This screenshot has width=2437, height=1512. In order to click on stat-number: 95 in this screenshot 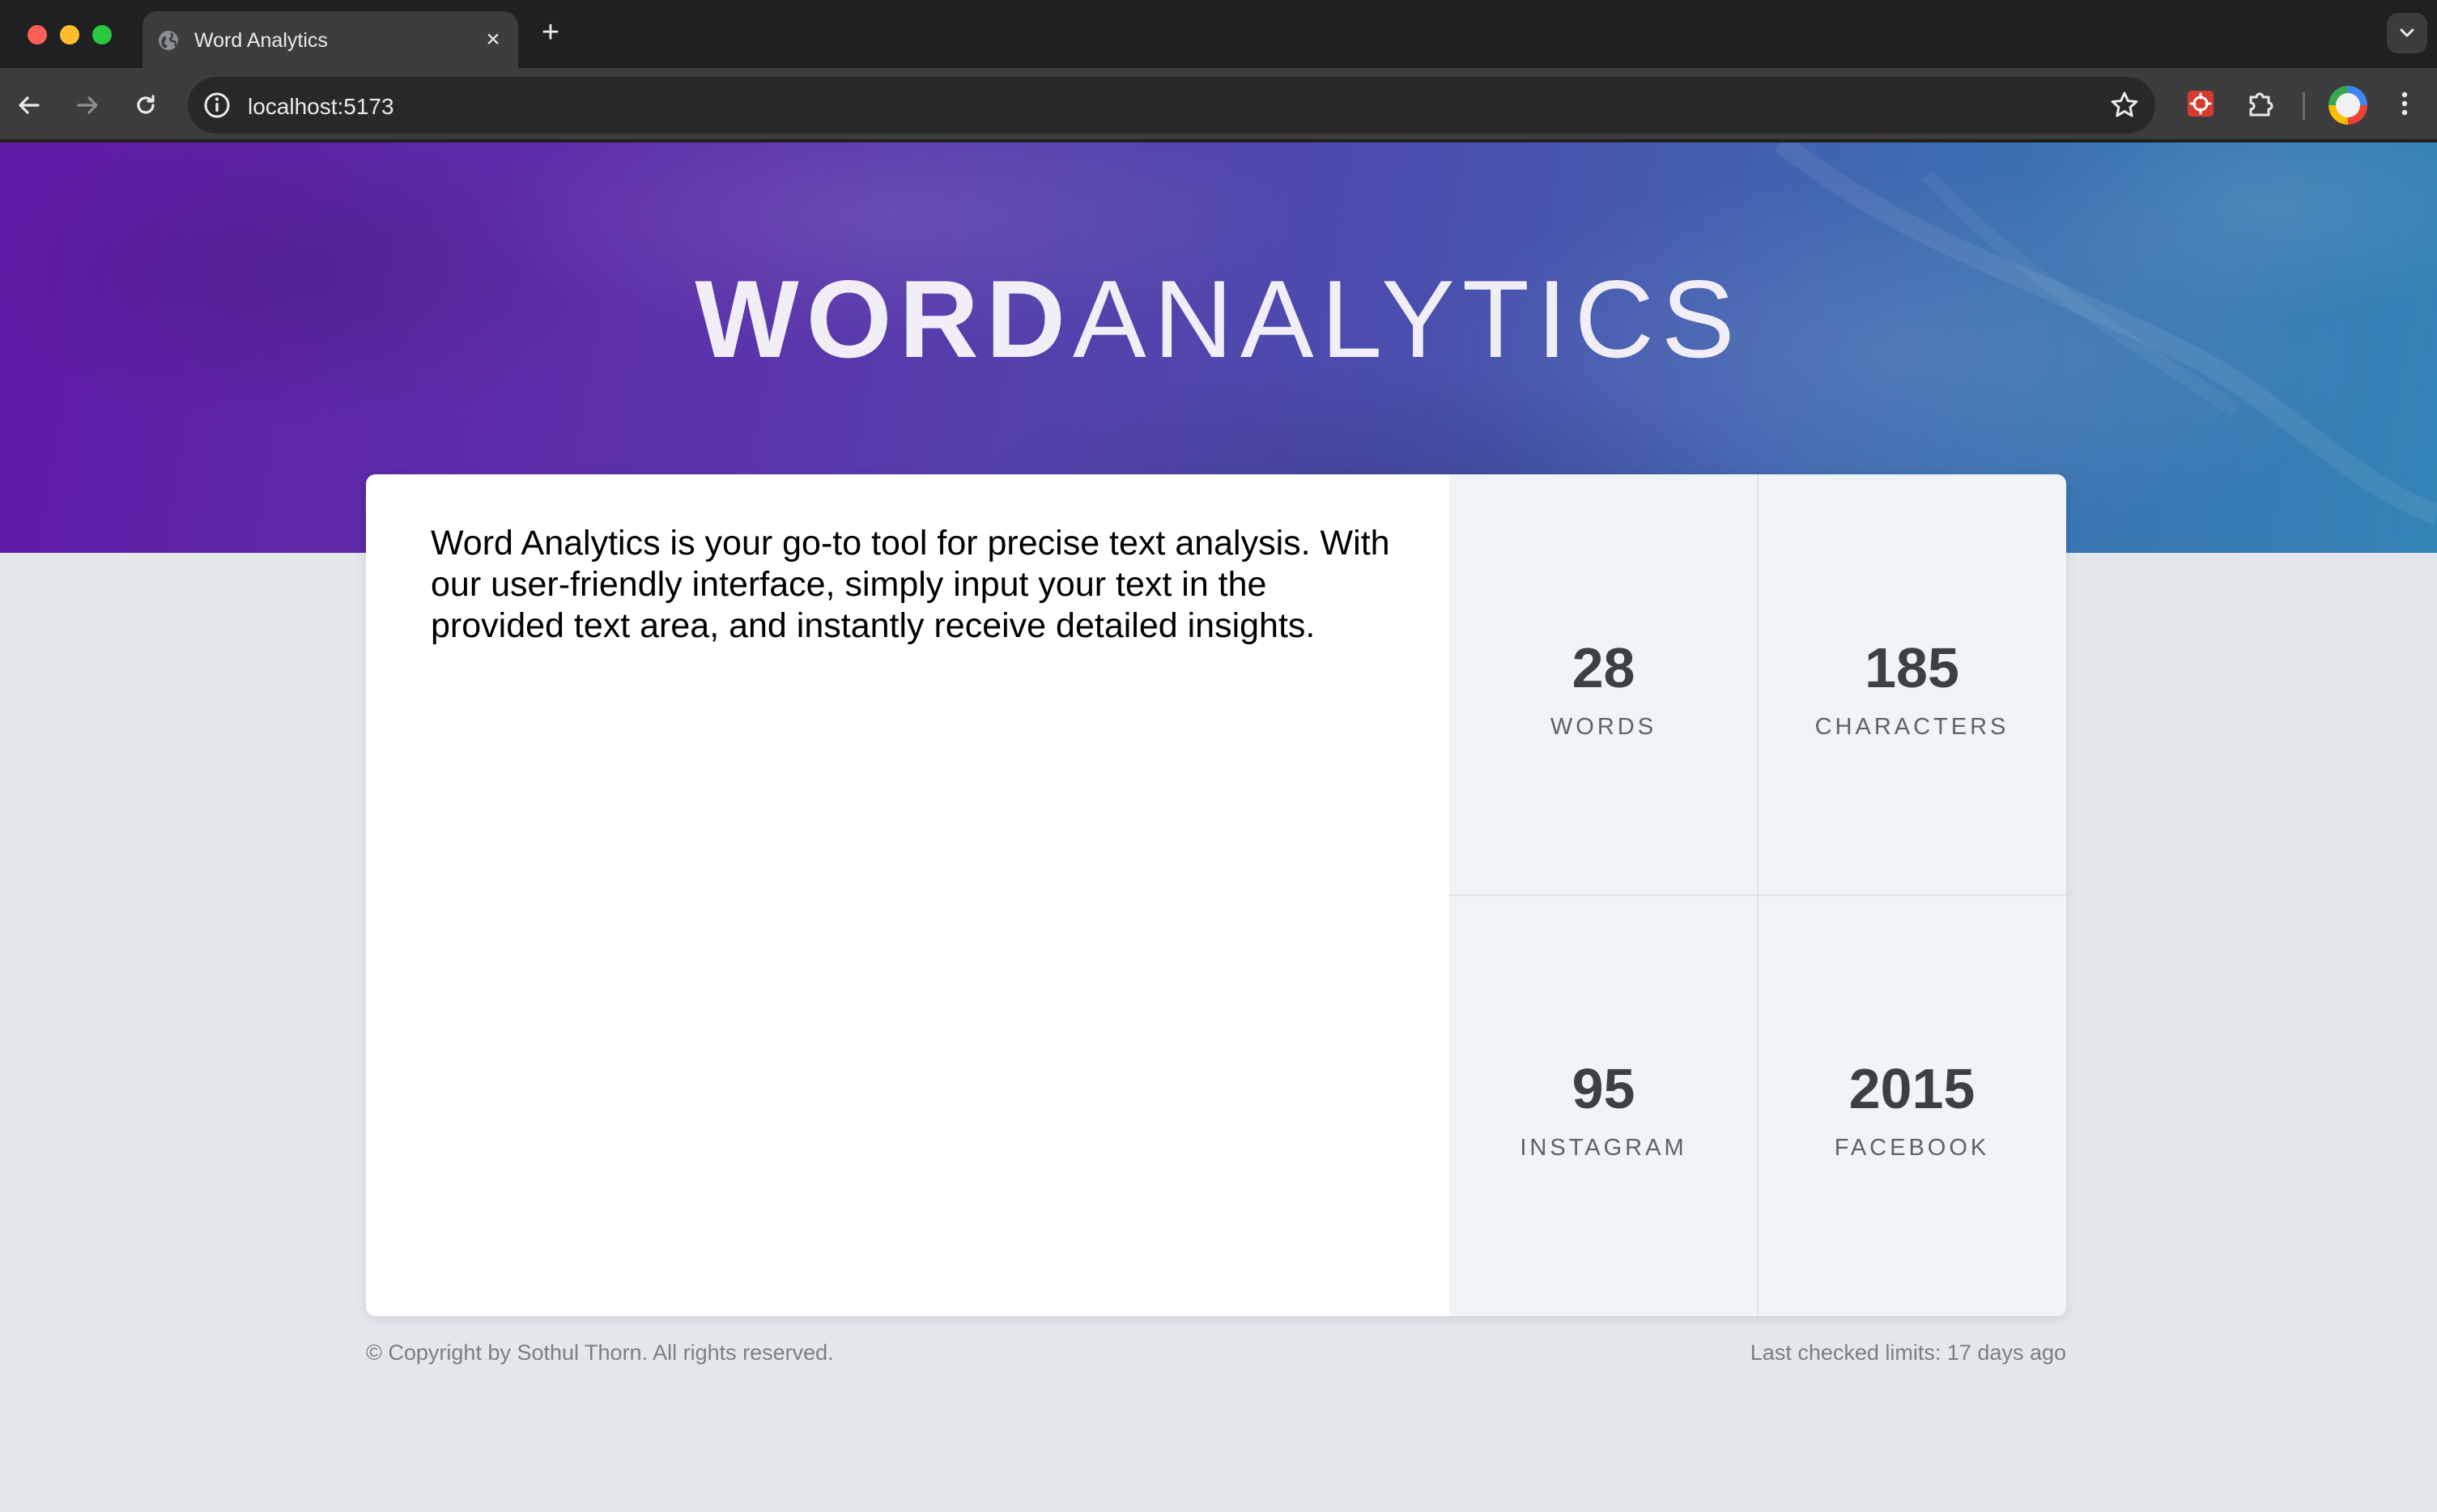, I will do `click(1604, 1088)`.